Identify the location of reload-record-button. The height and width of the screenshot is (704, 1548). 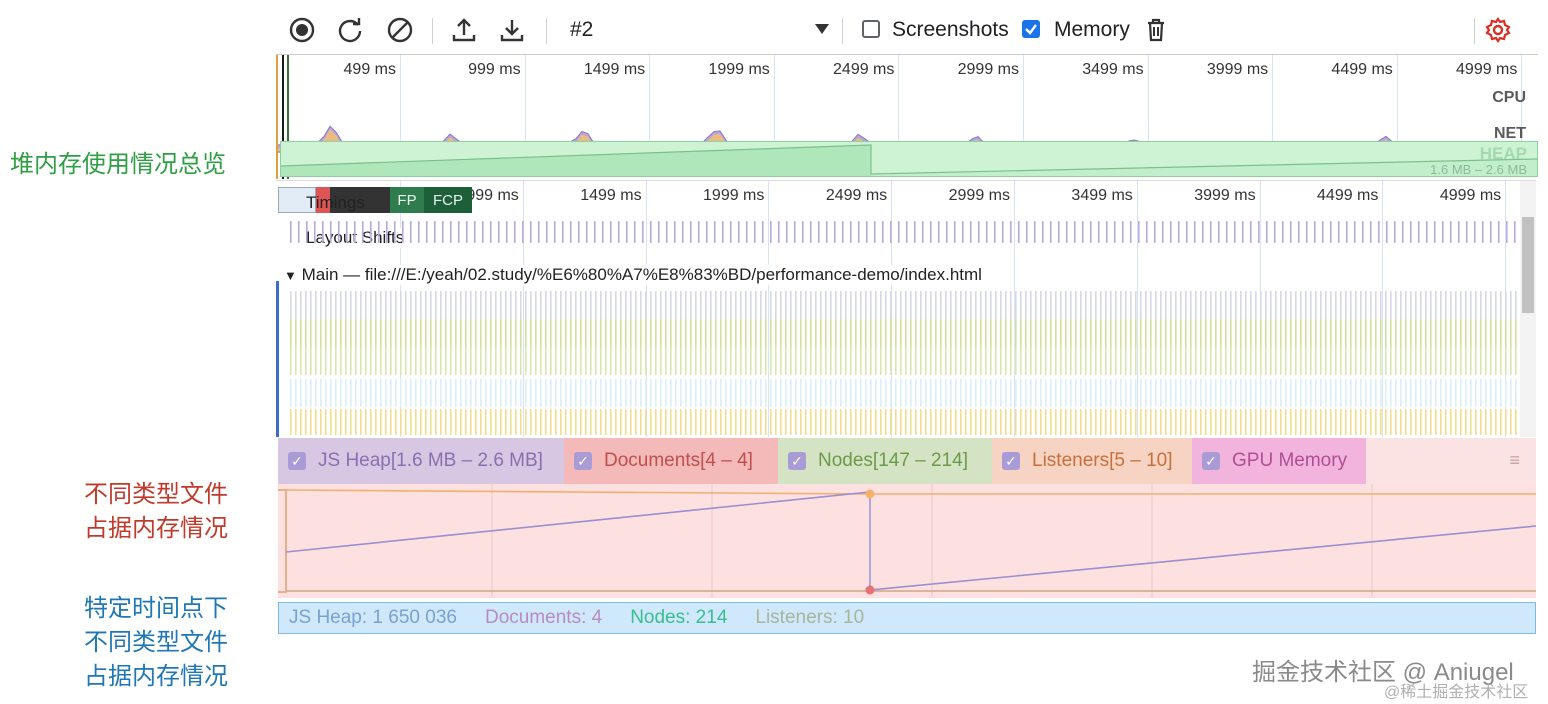
(350, 30).